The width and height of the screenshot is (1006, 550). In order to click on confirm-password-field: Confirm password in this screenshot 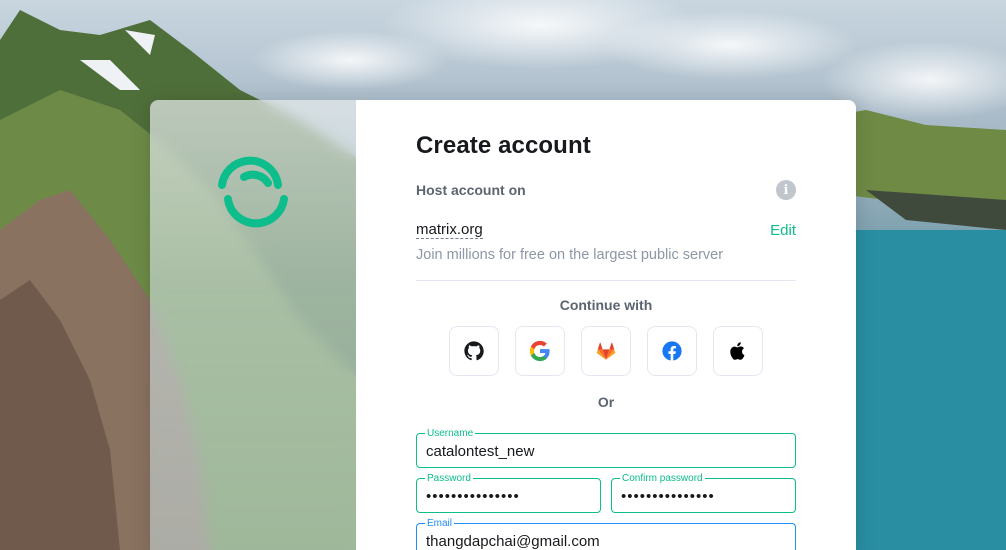, I will do `click(703, 493)`.